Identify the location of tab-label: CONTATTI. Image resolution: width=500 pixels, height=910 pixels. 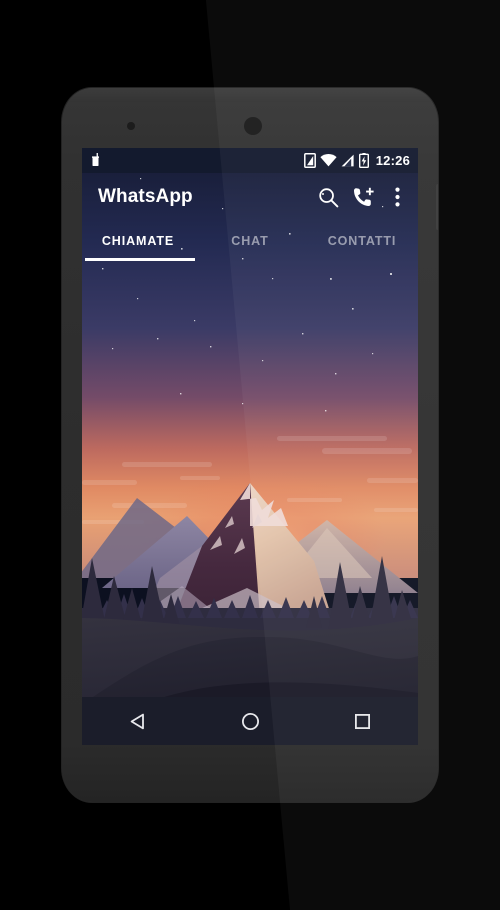
(362, 241).